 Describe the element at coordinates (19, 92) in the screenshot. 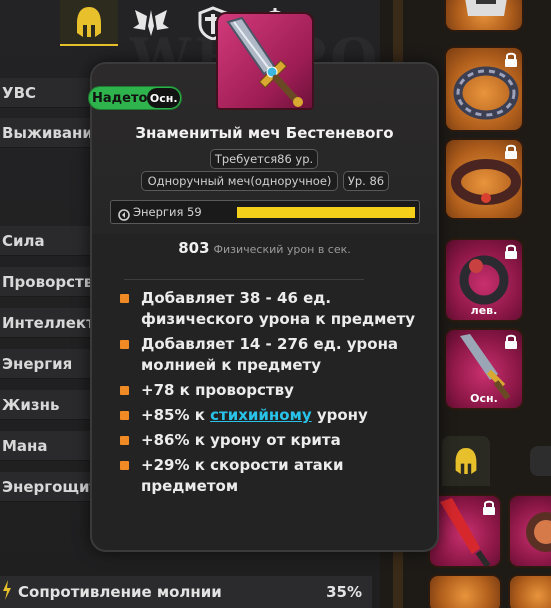

I see `stat-label: УВС` at that location.